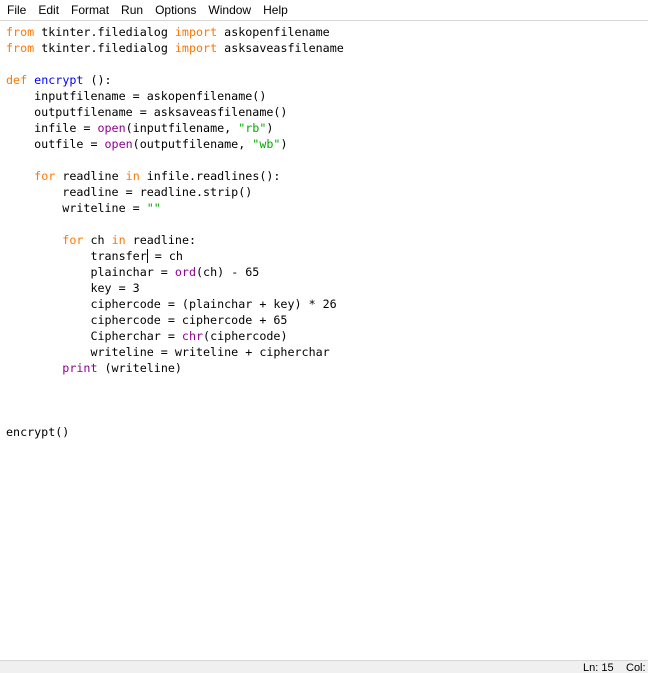 This screenshot has height=673, width=648. What do you see at coordinates (228, 272) in the screenshot?
I see `code-token-plain: (ch) - 65` at bounding box center [228, 272].